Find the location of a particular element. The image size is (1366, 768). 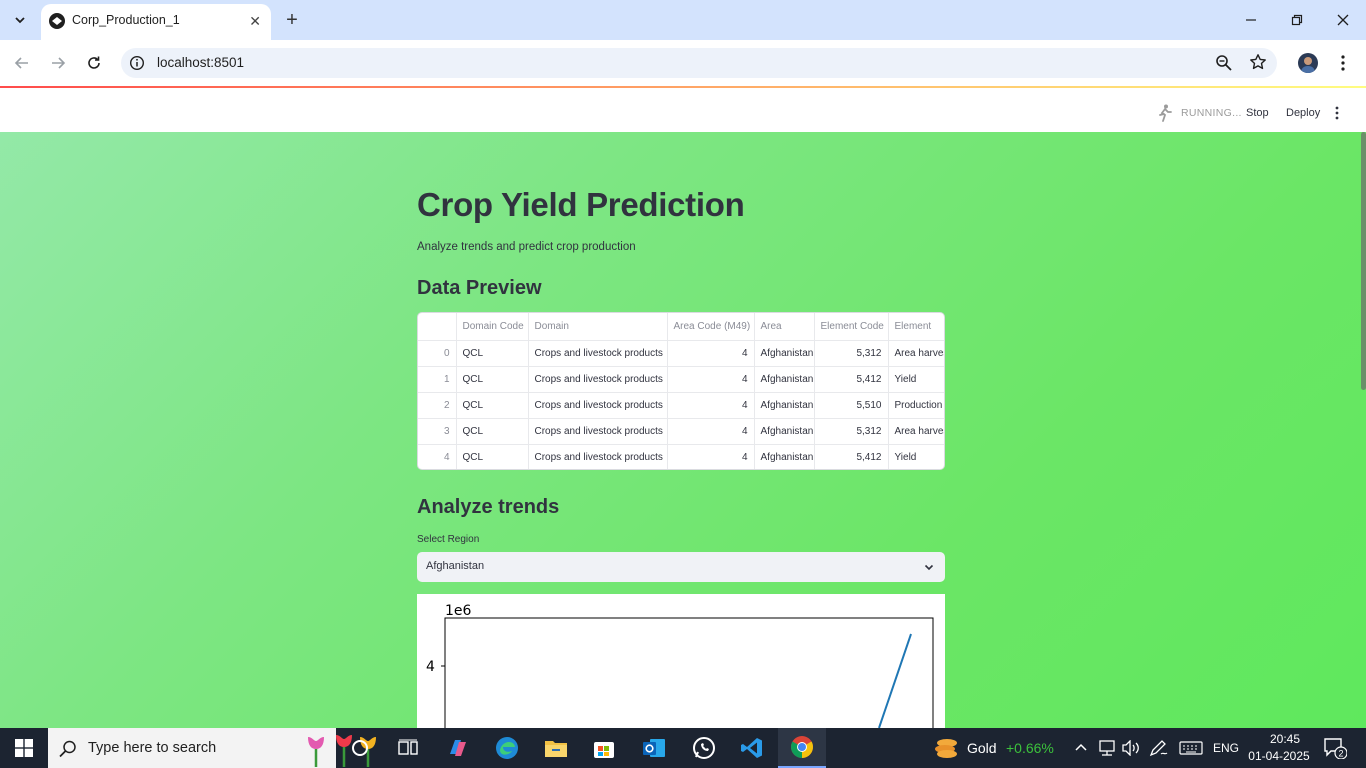

search-icon is located at coordinates (67, 749).